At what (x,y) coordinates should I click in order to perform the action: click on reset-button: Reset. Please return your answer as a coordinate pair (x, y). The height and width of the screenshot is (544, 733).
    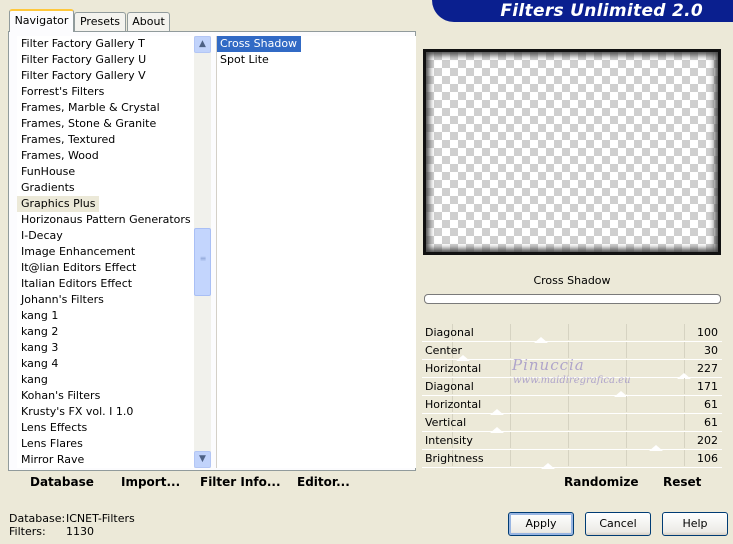
    Looking at the image, I should click on (682, 482).